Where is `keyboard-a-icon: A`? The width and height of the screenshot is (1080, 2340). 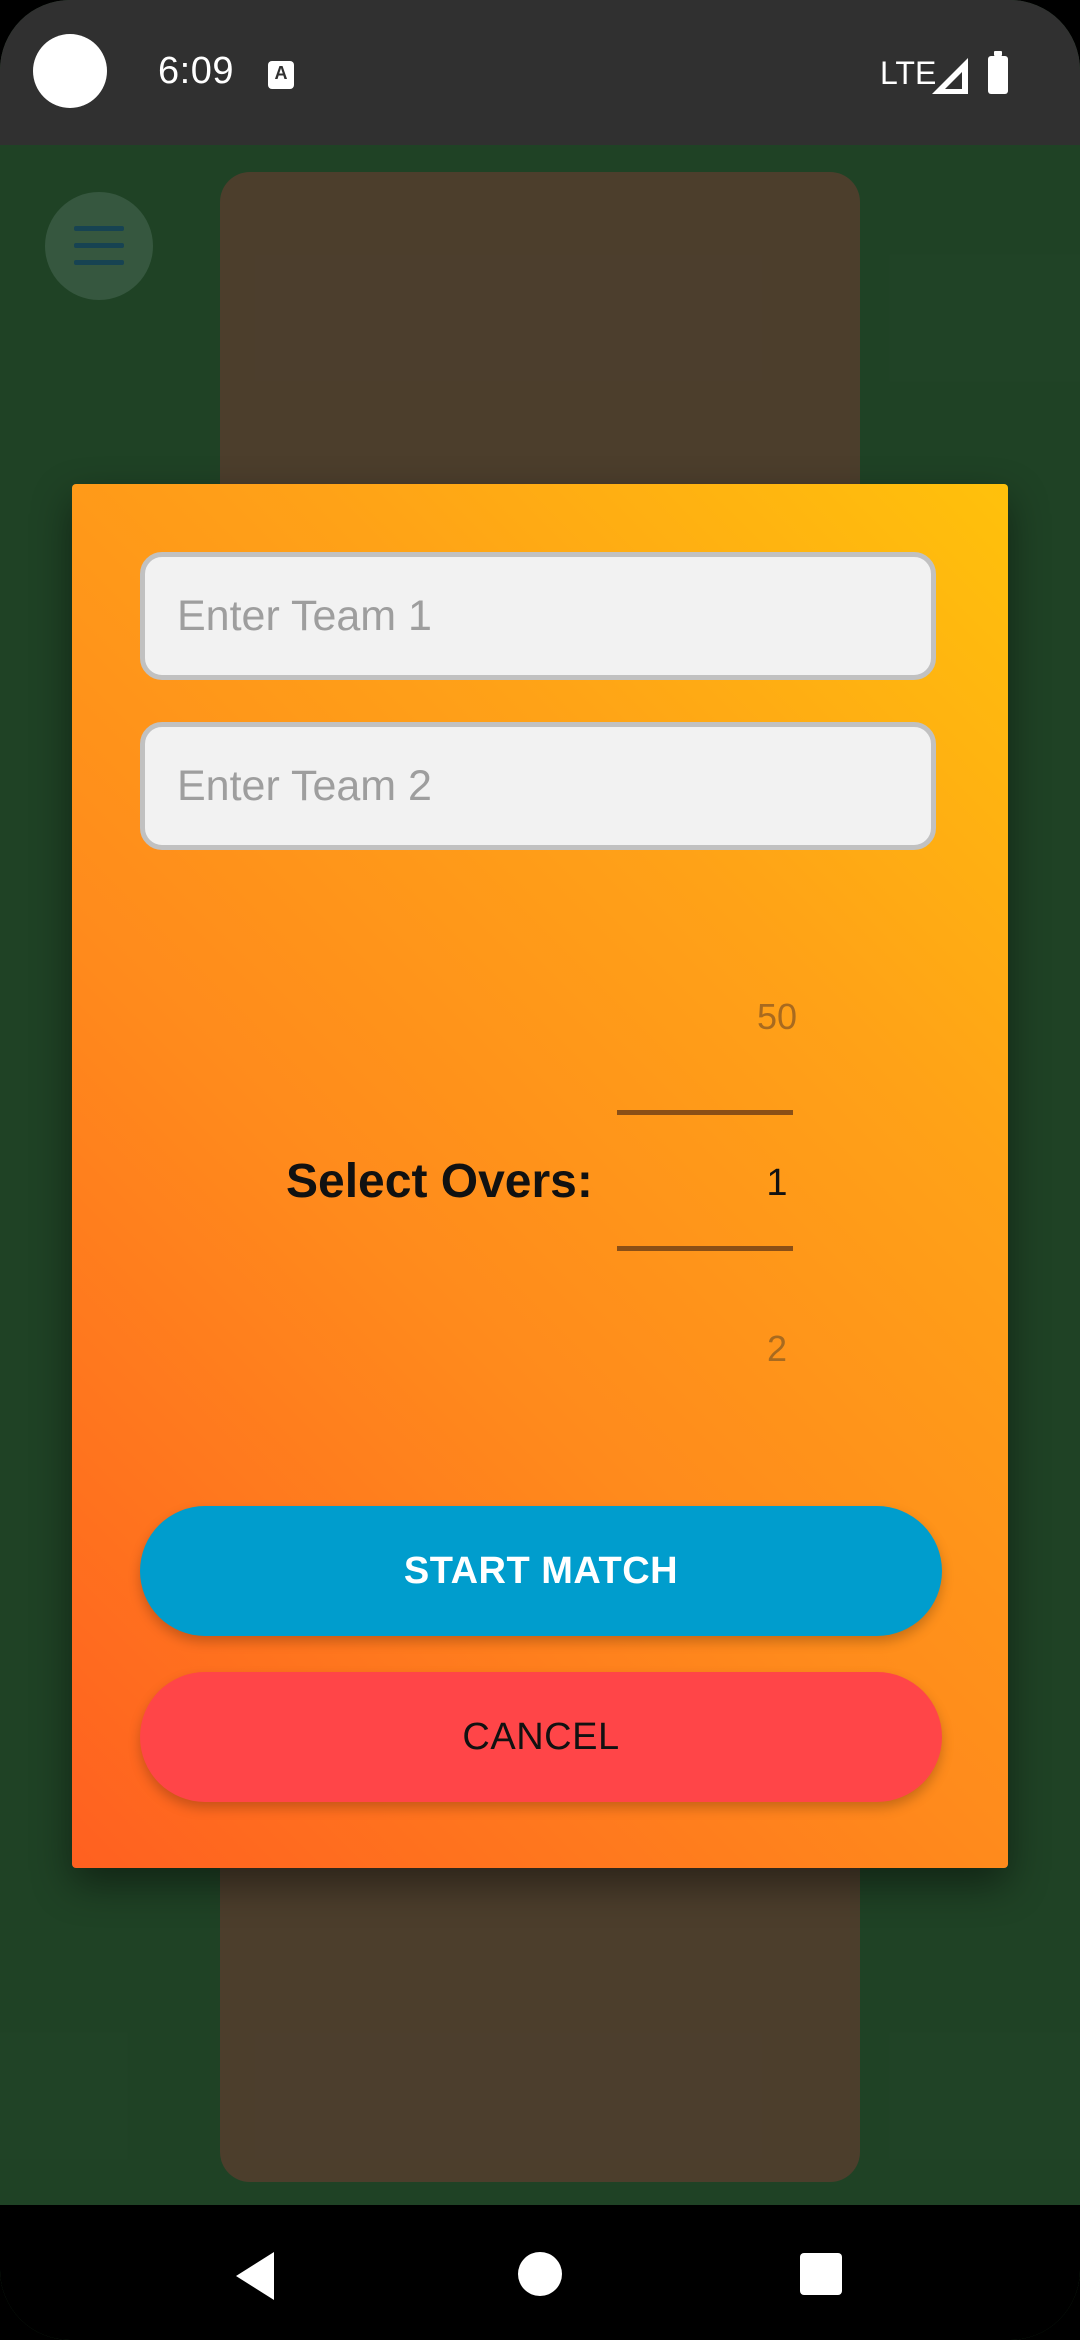
keyboard-a-icon: A is located at coordinates (281, 75).